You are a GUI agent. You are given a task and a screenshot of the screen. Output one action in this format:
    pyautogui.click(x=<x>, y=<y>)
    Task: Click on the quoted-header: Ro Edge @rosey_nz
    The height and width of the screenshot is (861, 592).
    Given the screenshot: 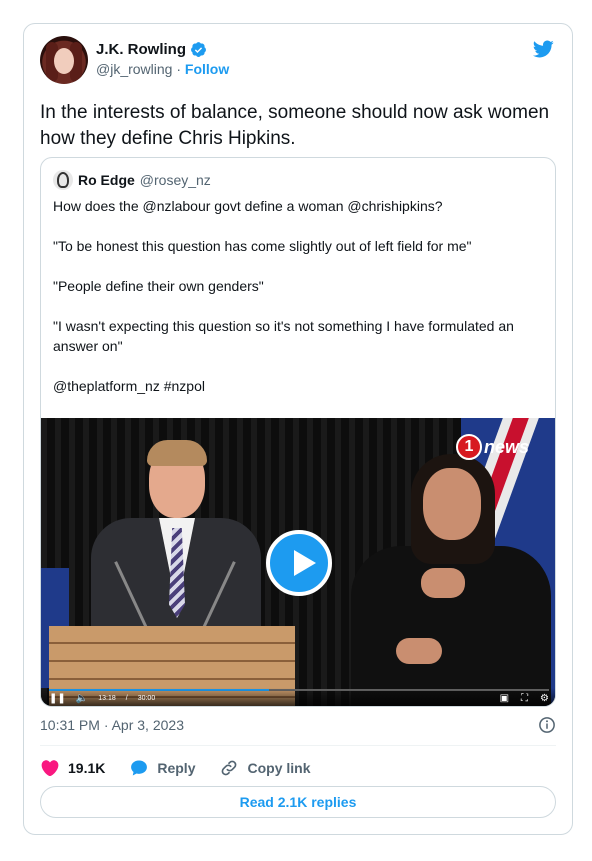 What is the action you would take?
    pyautogui.click(x=132, y=180)
    